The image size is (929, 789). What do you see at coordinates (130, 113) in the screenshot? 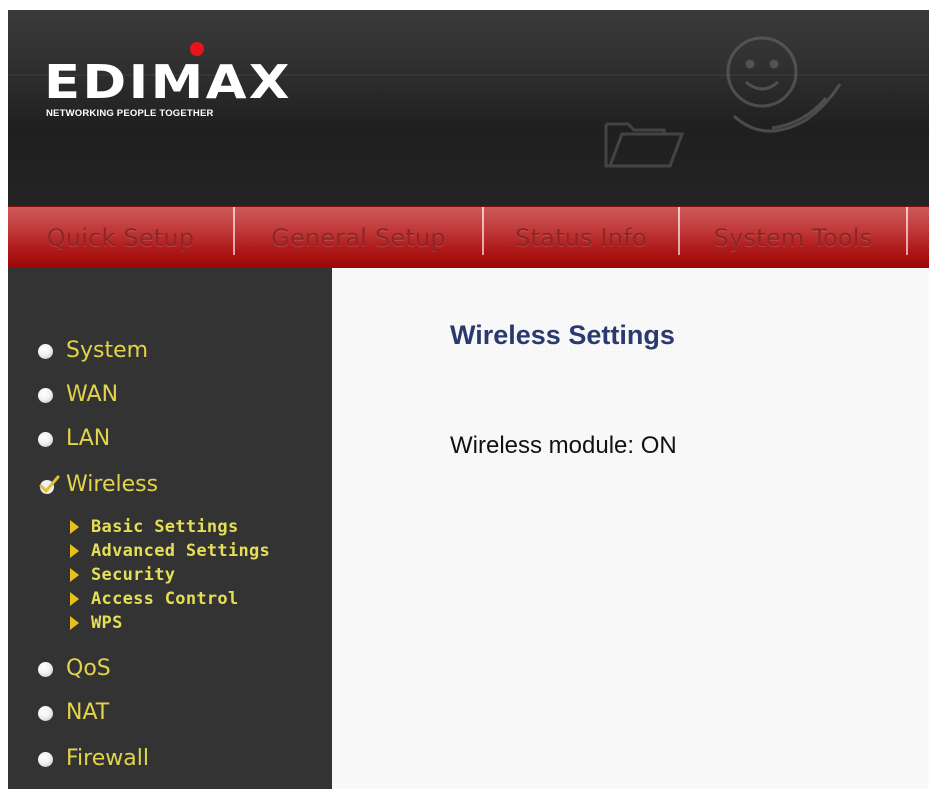
I see `logo-tagline: NETWORKING PEOPLE TOGETHER` at bounding box center [130, 113].